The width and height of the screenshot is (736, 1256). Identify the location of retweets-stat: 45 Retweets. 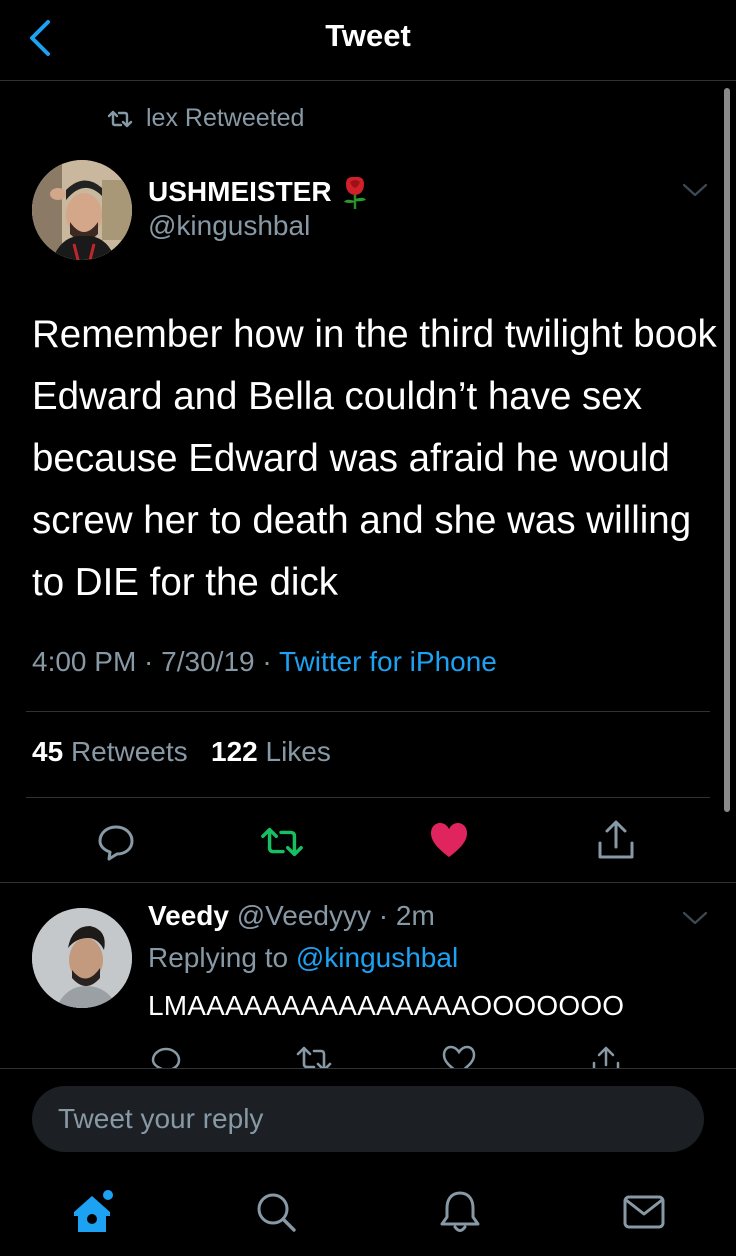
(110, 751).